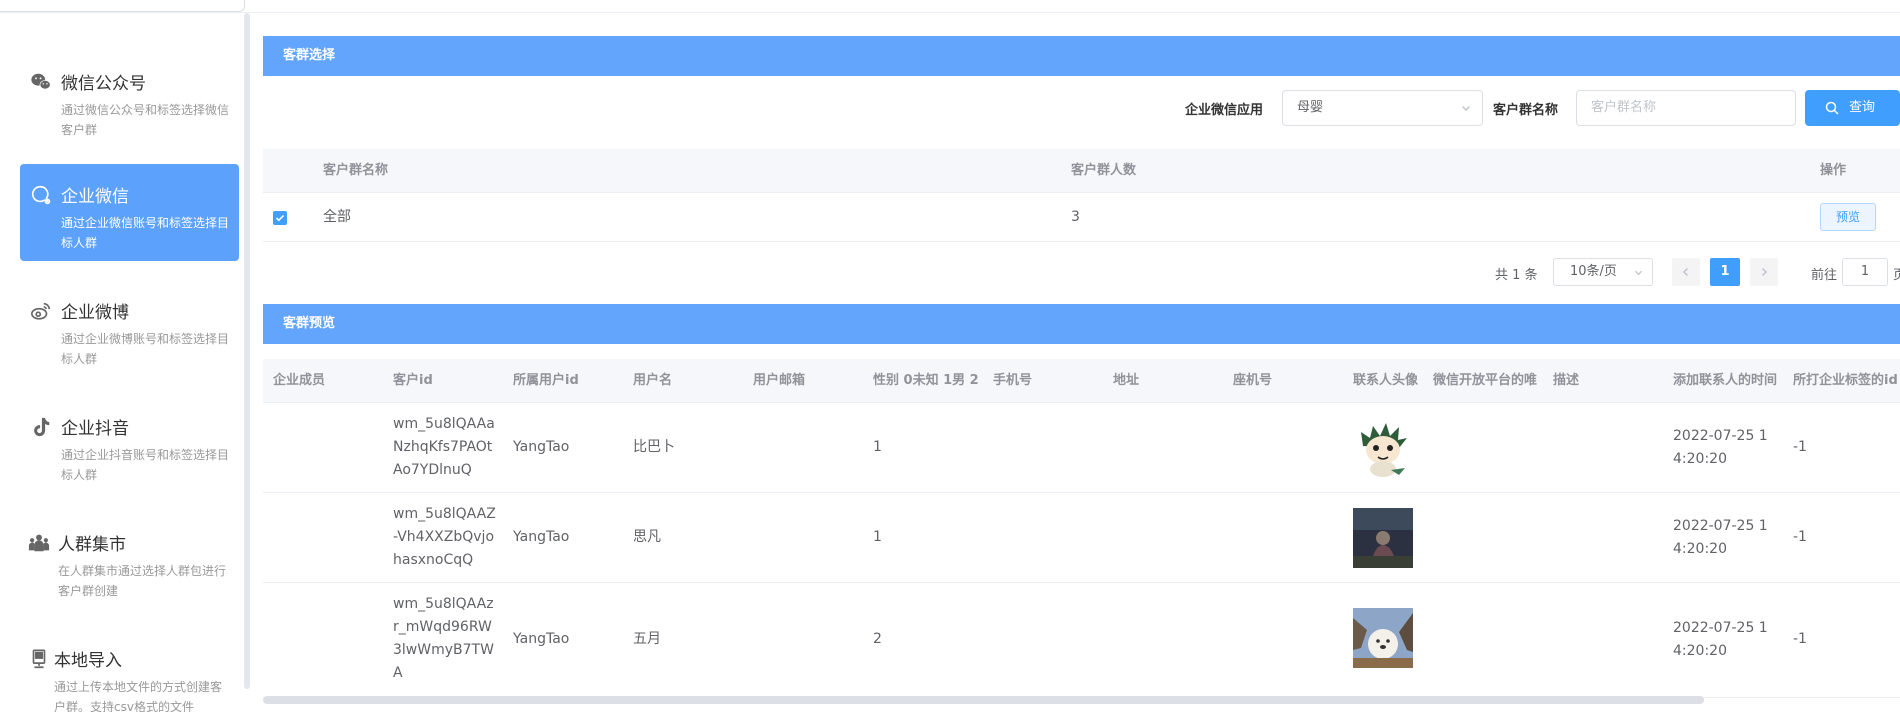 This screenshot has width=1900, height=712. Describe the element at coordinates (280, 218) in the screenshot. I see `row-checkbox` at that location.